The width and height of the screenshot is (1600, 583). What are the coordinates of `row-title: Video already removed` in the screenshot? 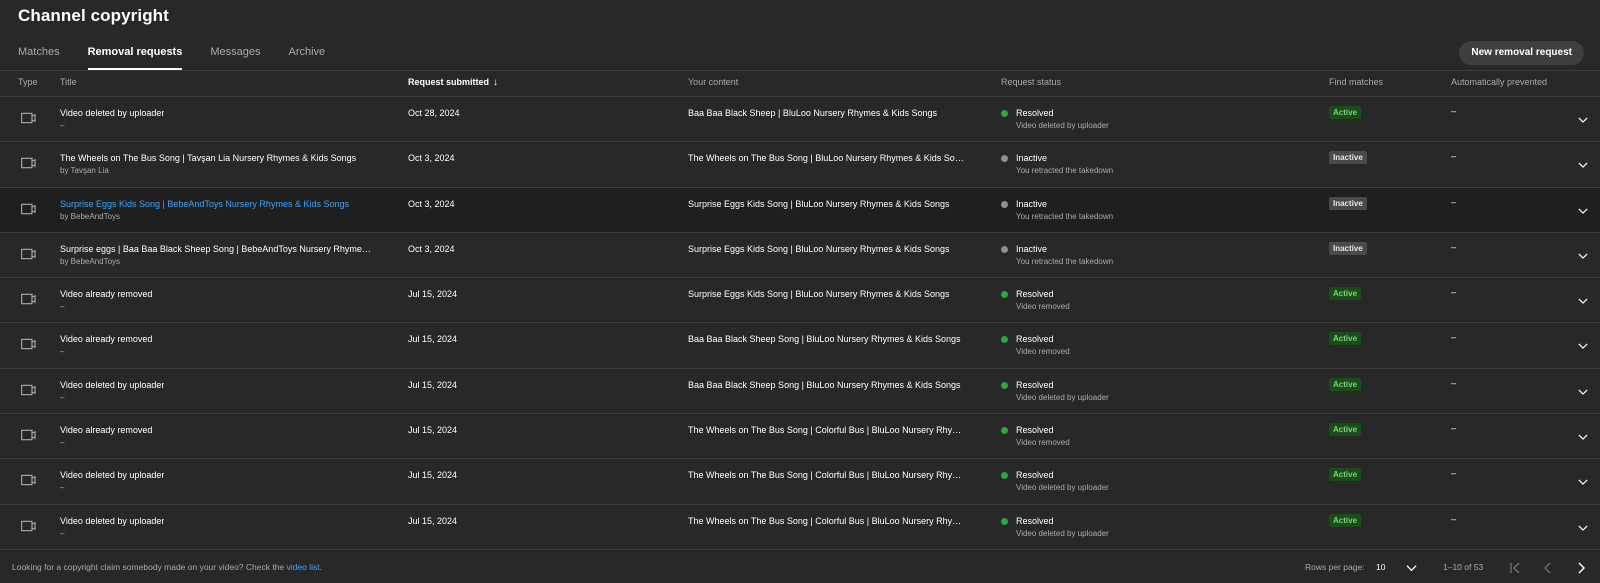 It's located at (106, 339).